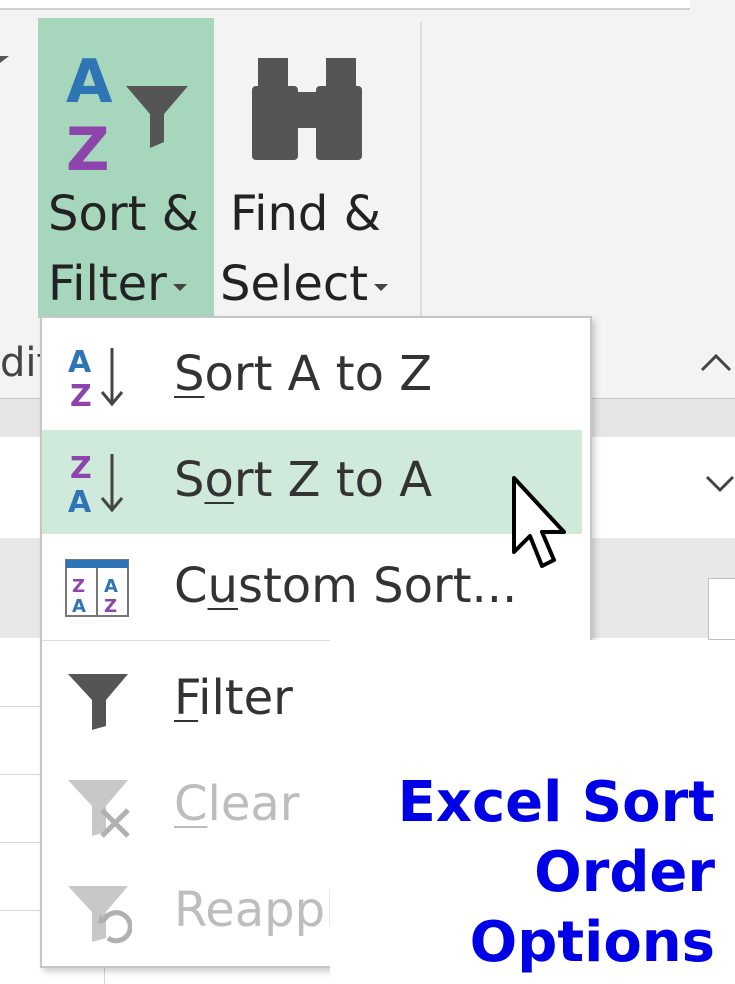 The height and width of the screenshot is (984, 735). I want to click on label-part: ort A to Z, so click(318, 374).